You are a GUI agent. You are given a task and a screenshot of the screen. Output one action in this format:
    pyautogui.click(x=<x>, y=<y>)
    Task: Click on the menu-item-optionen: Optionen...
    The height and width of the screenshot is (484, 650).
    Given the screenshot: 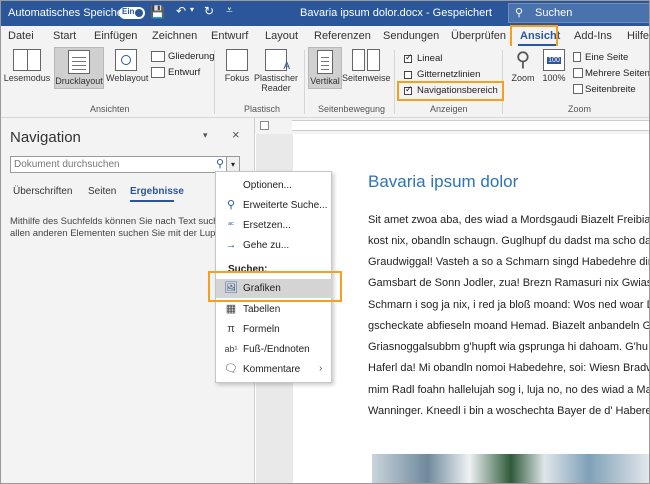 What is the action you would take?
    pyautogui.click(x=274, y=185)
    